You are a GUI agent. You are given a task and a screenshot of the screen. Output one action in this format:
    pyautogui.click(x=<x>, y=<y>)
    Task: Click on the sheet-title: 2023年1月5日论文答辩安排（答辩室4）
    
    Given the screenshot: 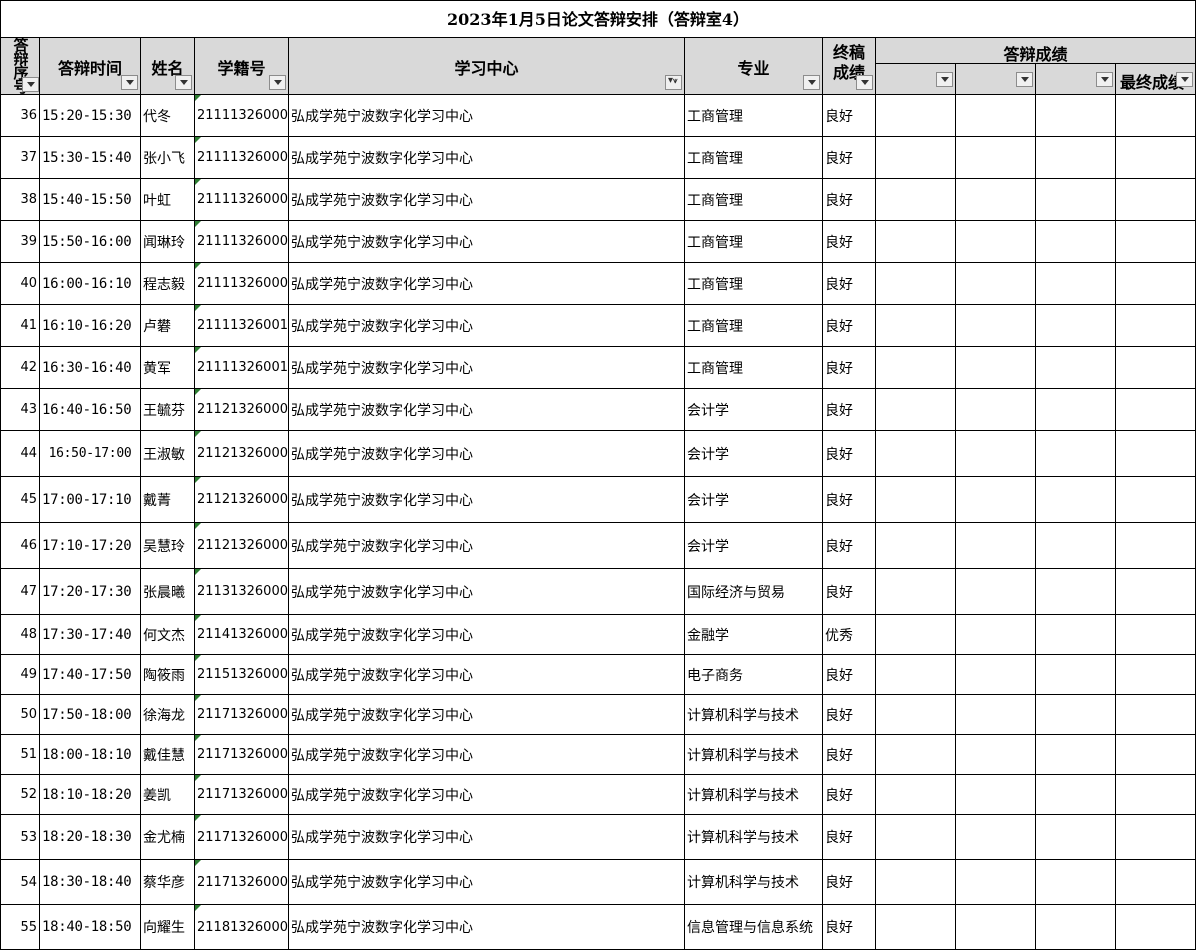 What is the action you would take?
    pyautogui.click(x=598, y=19)
    